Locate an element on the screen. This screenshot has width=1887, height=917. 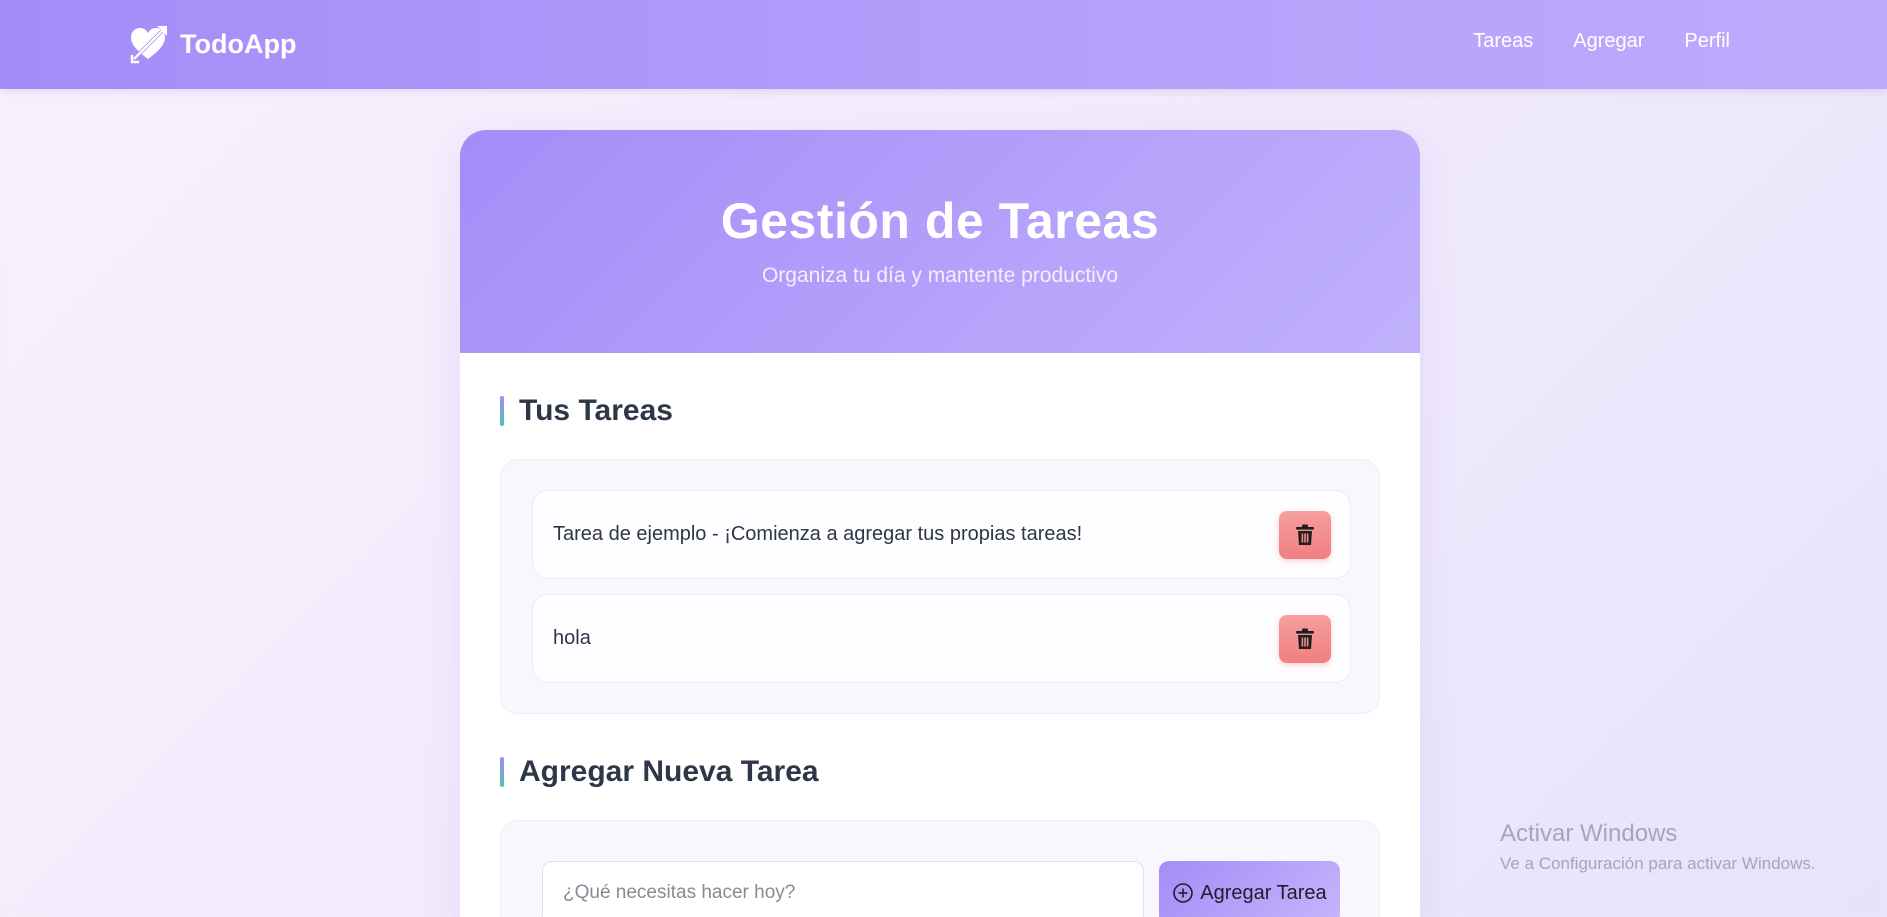
add-task-button-label: Agregar Tarea is located at coordinates (1263, 892).